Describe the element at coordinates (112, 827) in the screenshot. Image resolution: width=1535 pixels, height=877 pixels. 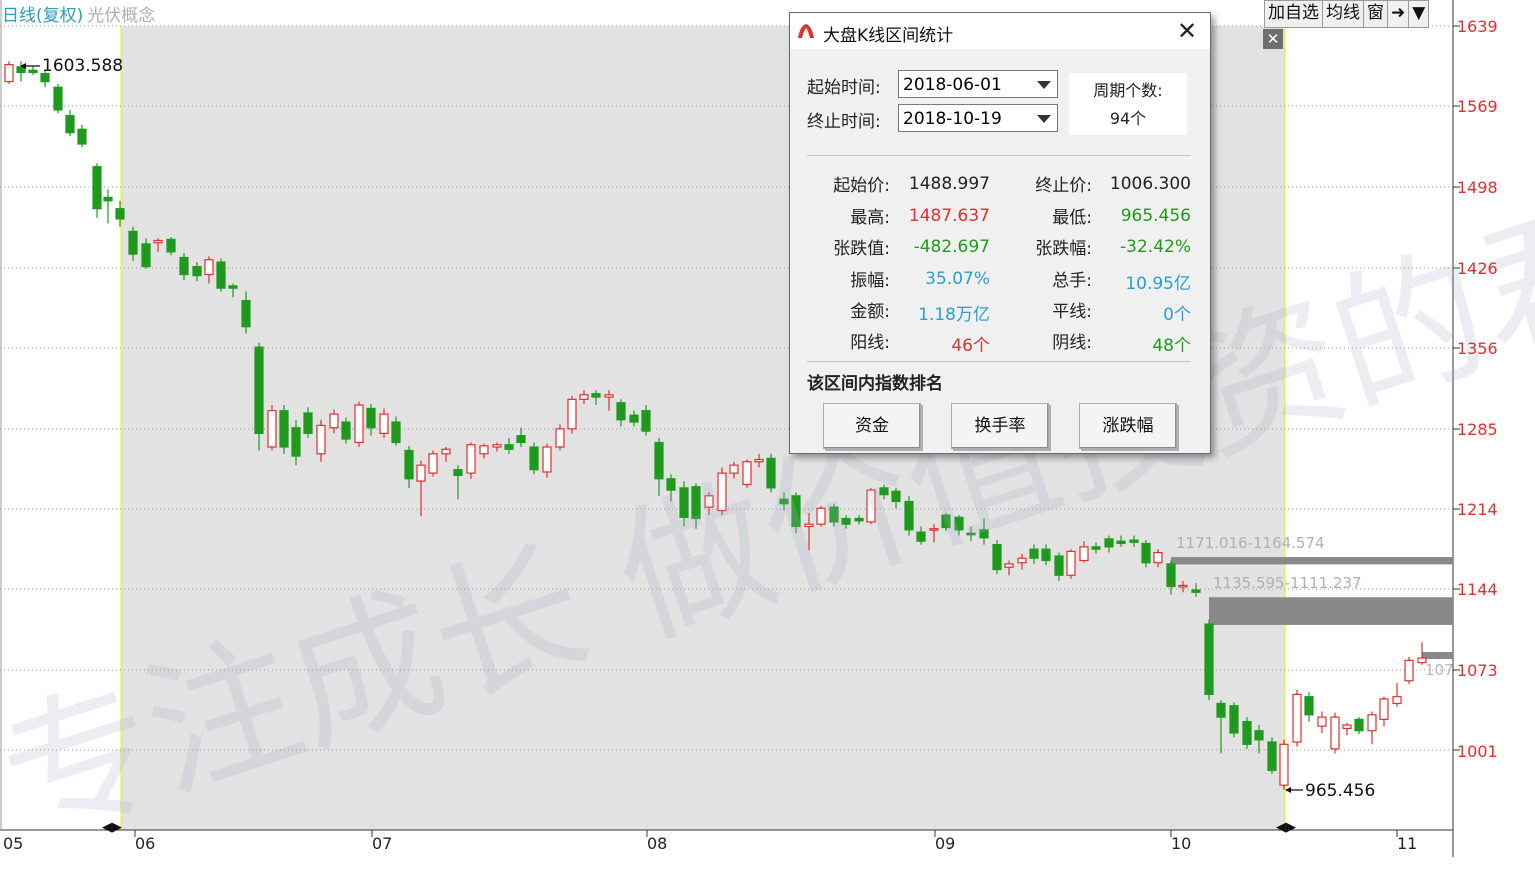
I see `selection-start-handle: ◀▶` at that location.